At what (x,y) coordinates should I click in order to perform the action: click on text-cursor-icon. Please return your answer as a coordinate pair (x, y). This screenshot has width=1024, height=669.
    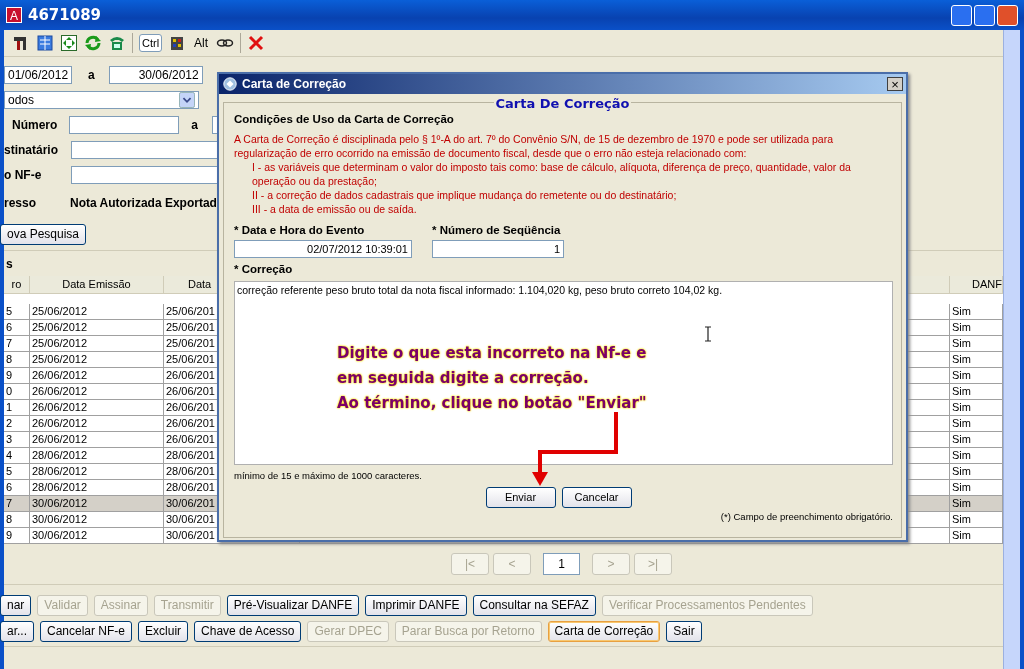
    Looking at the image, I should click on (708, 334).